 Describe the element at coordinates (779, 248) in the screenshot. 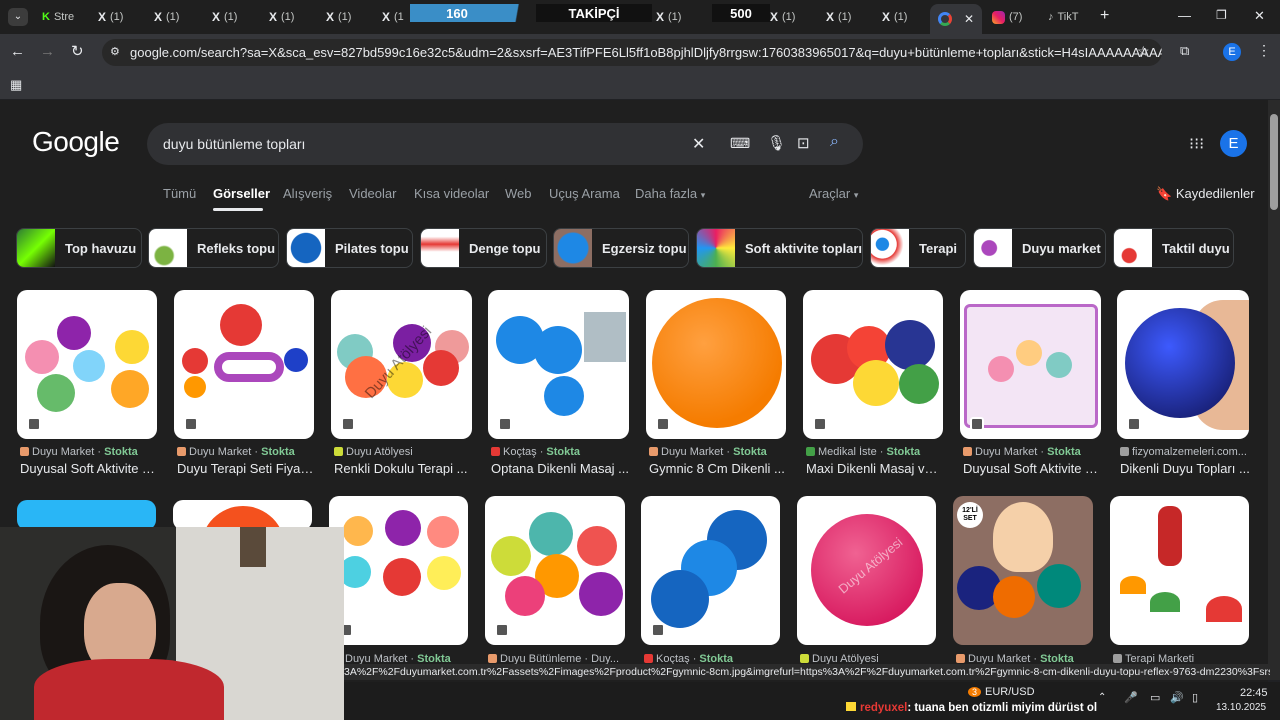

I see `chip-soft-activity-balls: Soft aktivite topları` at that location.